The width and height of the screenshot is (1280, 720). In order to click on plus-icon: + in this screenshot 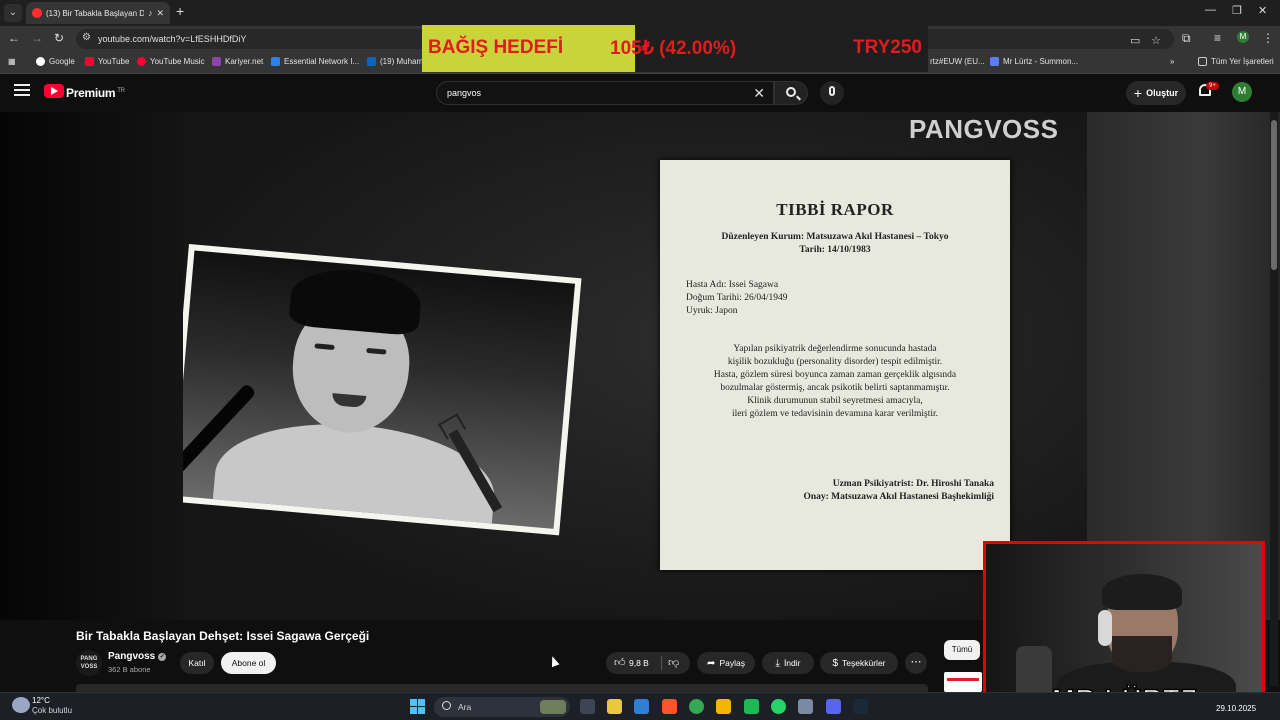, I will do `click(1138, 93)`.